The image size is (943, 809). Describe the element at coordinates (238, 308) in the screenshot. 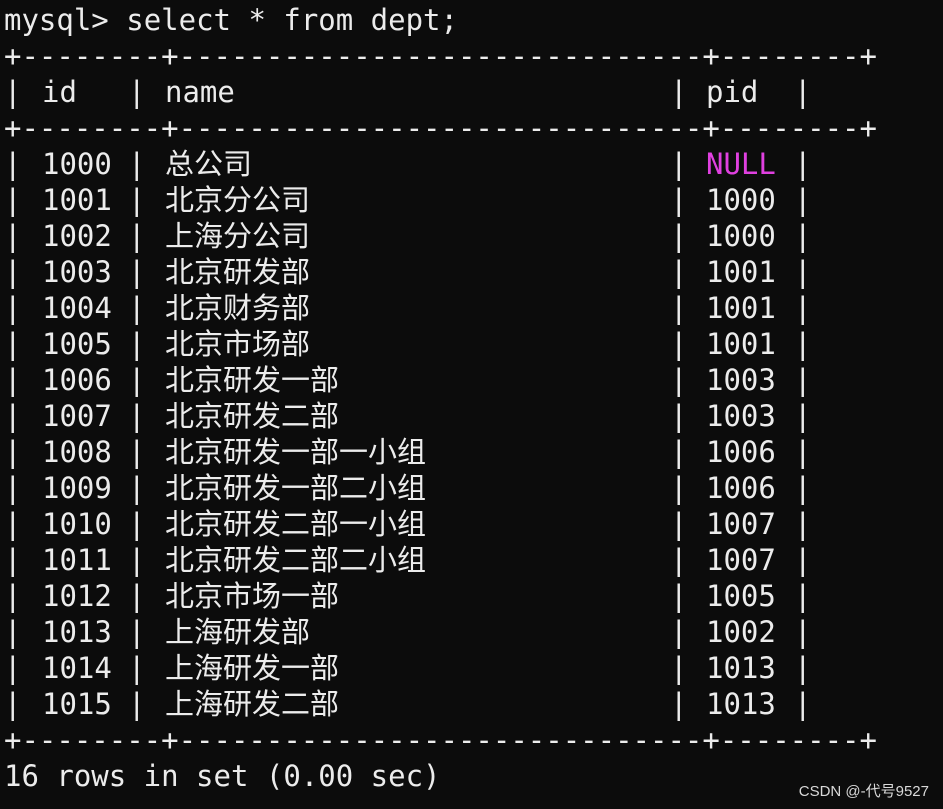

I see `cell-name: 北京财务部` at that location.